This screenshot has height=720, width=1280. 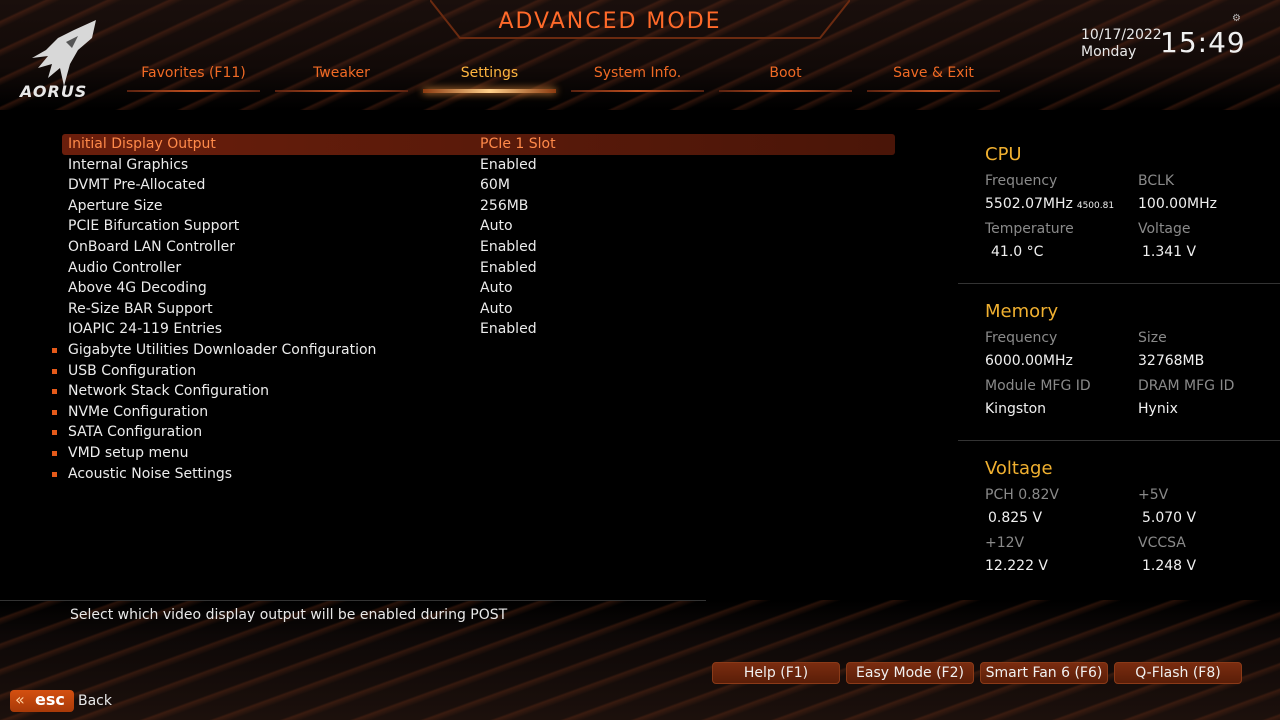 I want to click on setting-label: Initial Display Output, so click(x=142, y=144).